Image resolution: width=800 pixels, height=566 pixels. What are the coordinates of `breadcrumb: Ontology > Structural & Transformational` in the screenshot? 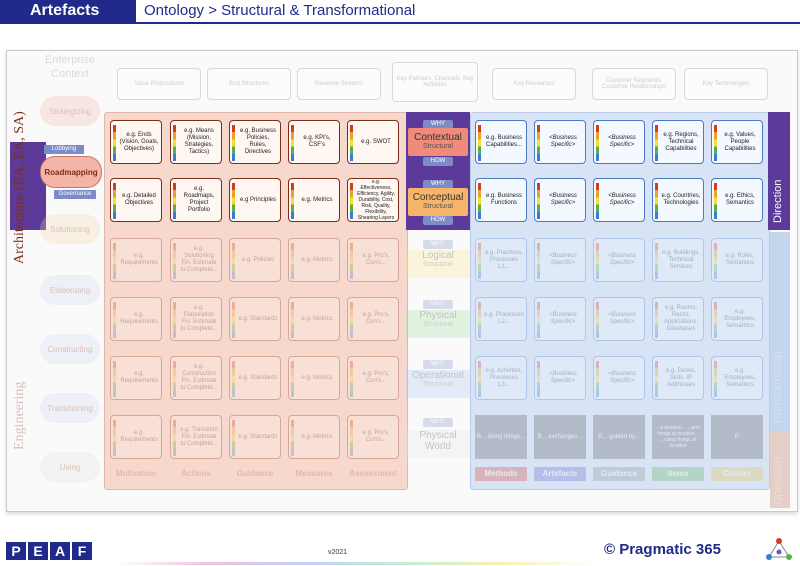 It's located at (280, 10).